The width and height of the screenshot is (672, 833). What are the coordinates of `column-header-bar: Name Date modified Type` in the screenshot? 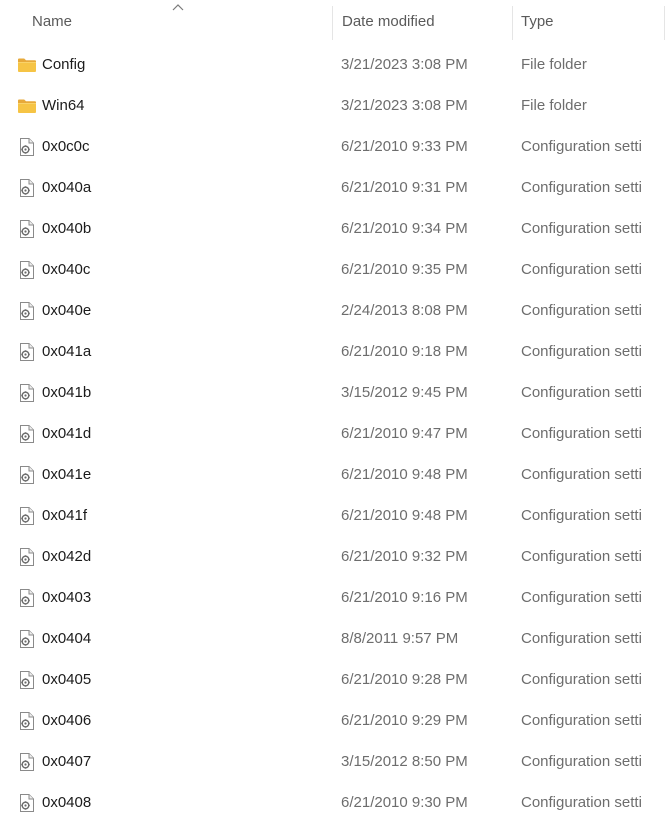 It's located at (336, 22).